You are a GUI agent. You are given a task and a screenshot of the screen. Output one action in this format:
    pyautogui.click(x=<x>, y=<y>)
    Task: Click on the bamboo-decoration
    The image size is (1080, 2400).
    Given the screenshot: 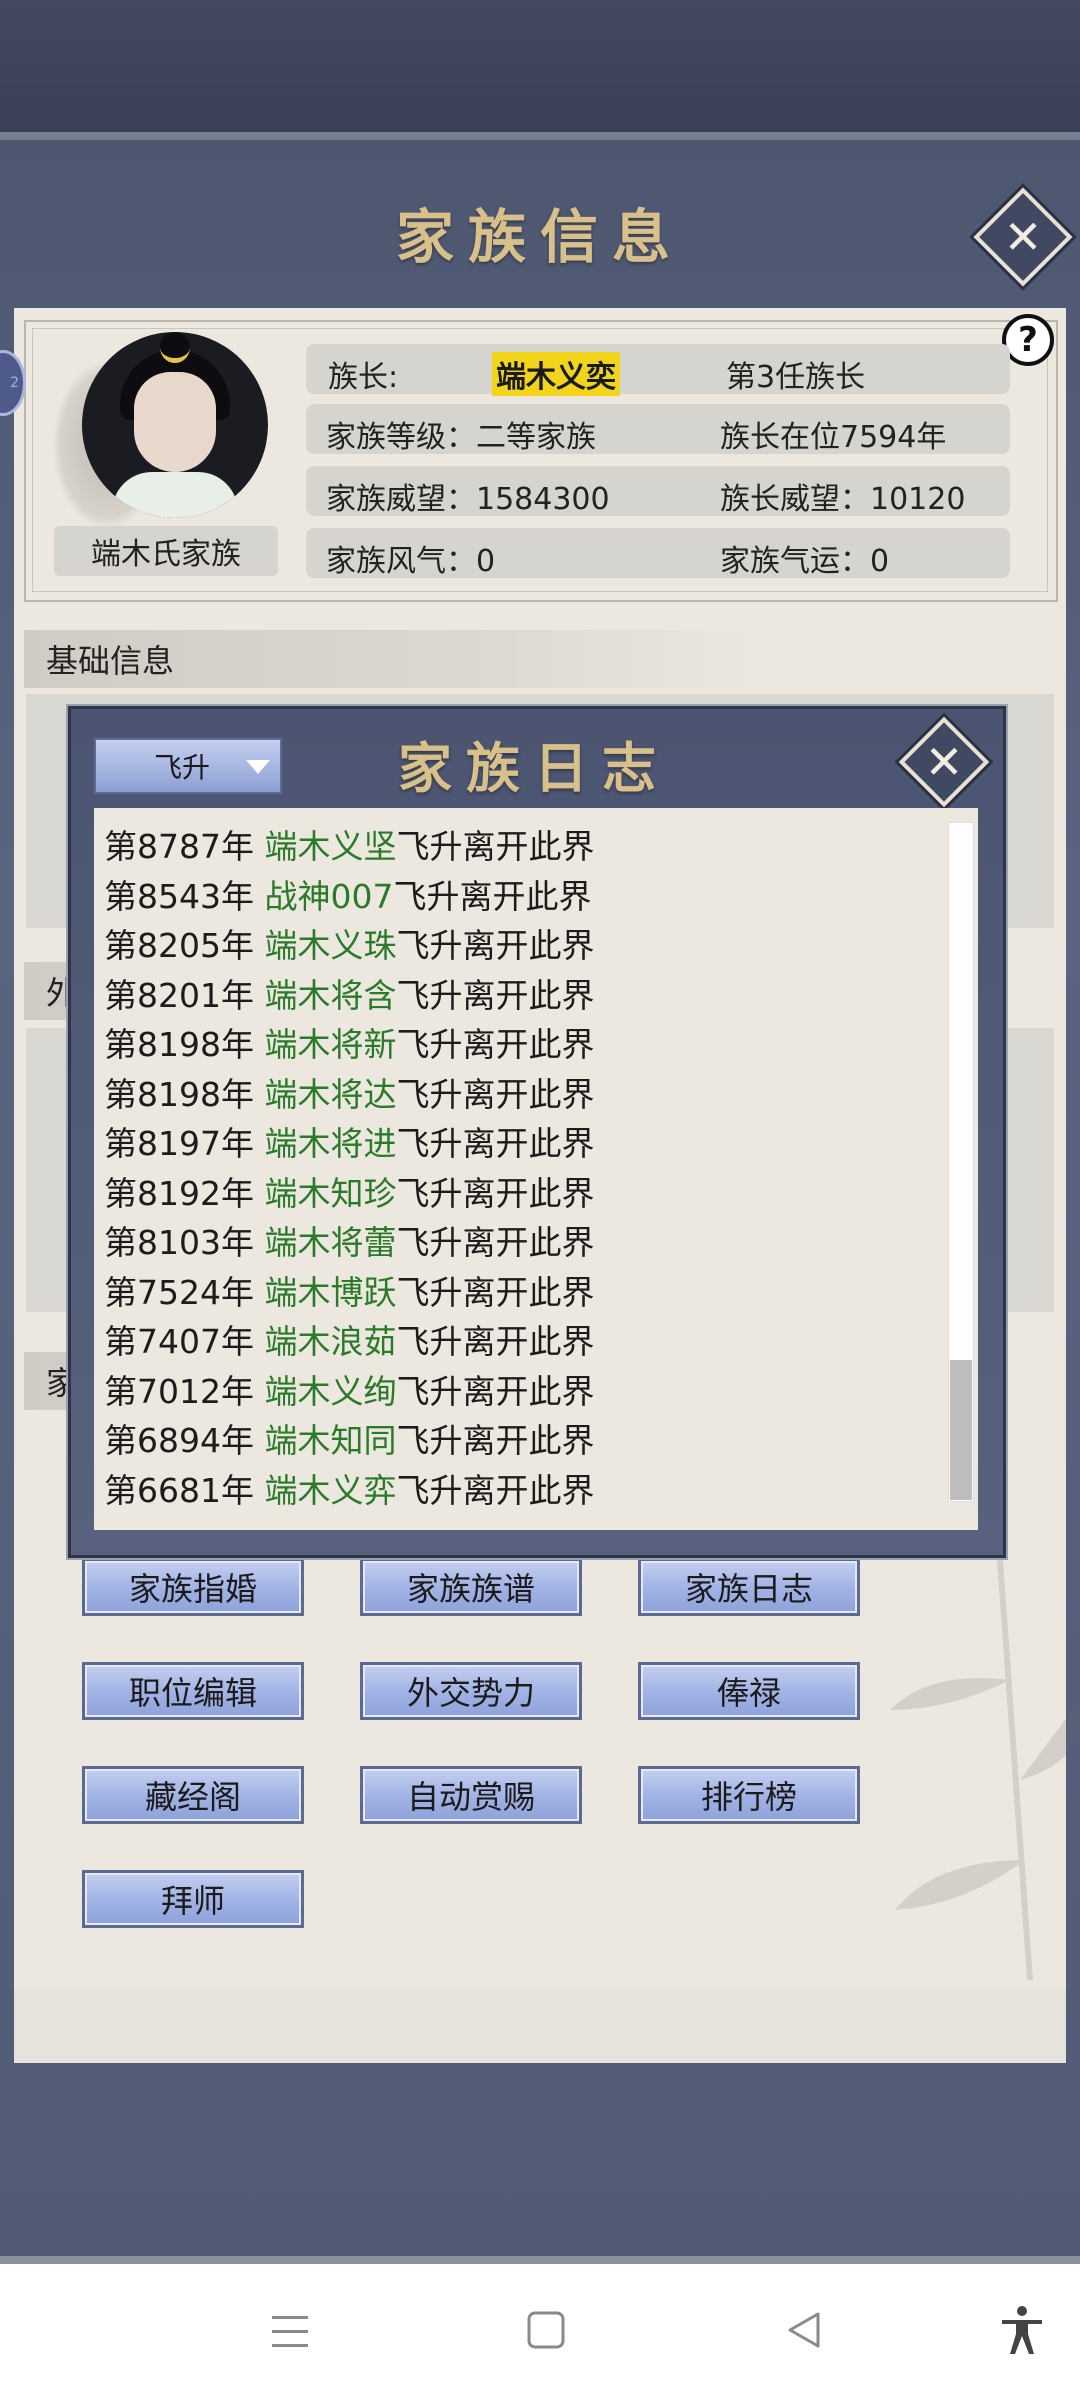 What is the action you would take?
    pyautogui.click(x=985, y=1770)
    